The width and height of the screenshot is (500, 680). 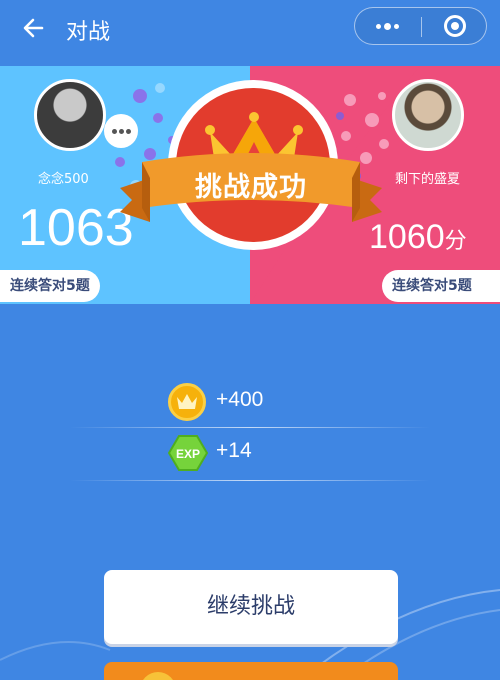 What do you see at coordinates (234, 450) in the screenshot?
I see `exp-reward-value: +14` at bounding box center [234, 450].